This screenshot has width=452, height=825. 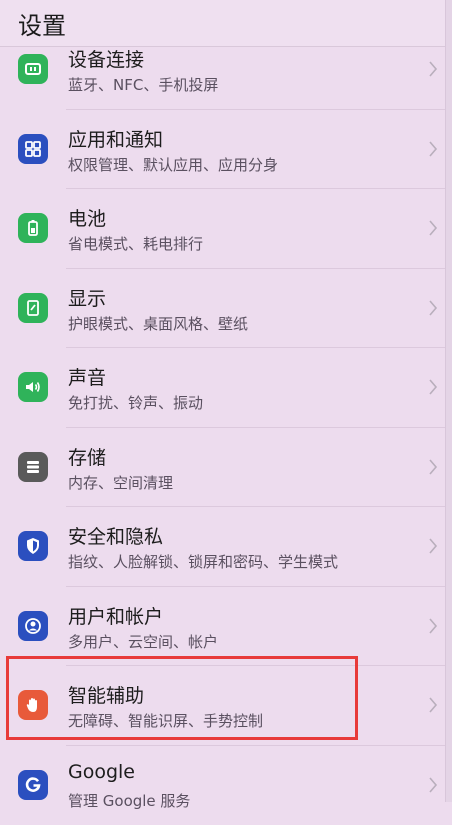 What do you see at coordinates (226, 468) in the screenshot?
I see `settings-item-storage: 存储 内存、空间清理` at bounding box center [226, 468].